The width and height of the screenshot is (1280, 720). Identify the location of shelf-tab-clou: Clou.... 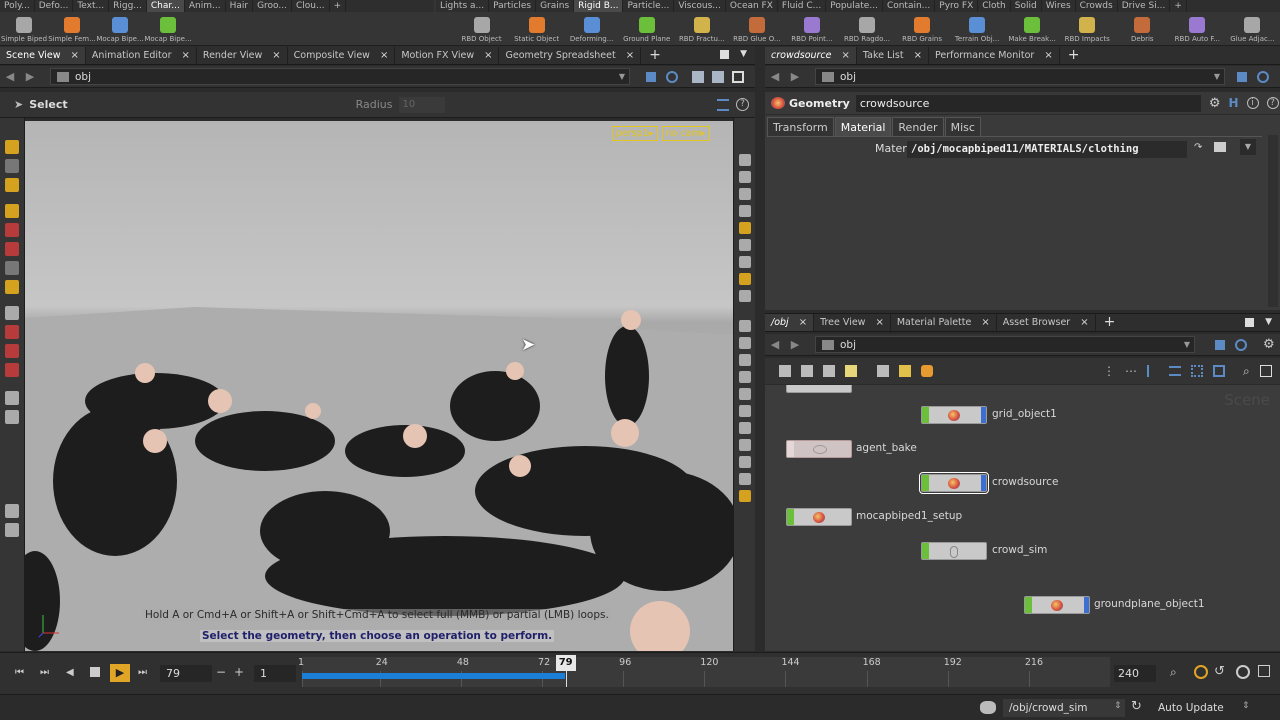
(311, 6).